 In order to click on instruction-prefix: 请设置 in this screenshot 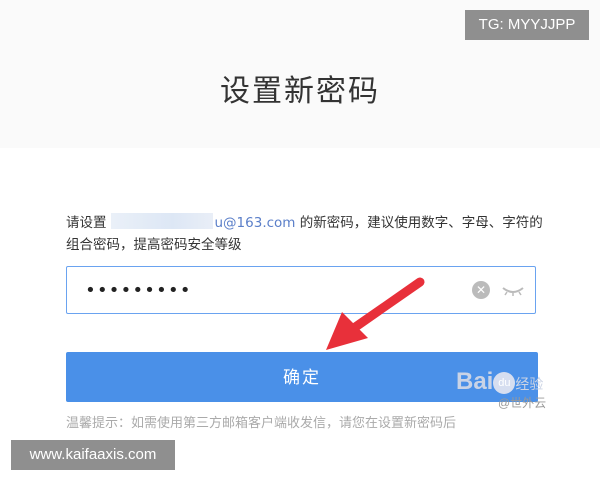, I will do `click(86, 223)`.